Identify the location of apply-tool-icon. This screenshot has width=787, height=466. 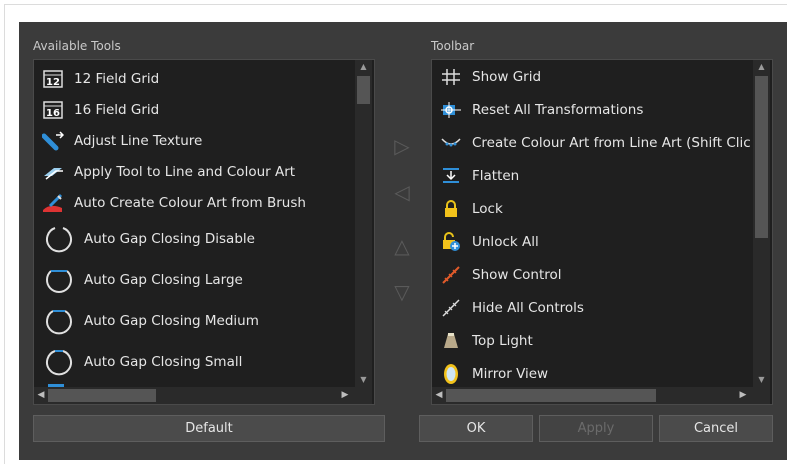
(53, 172).